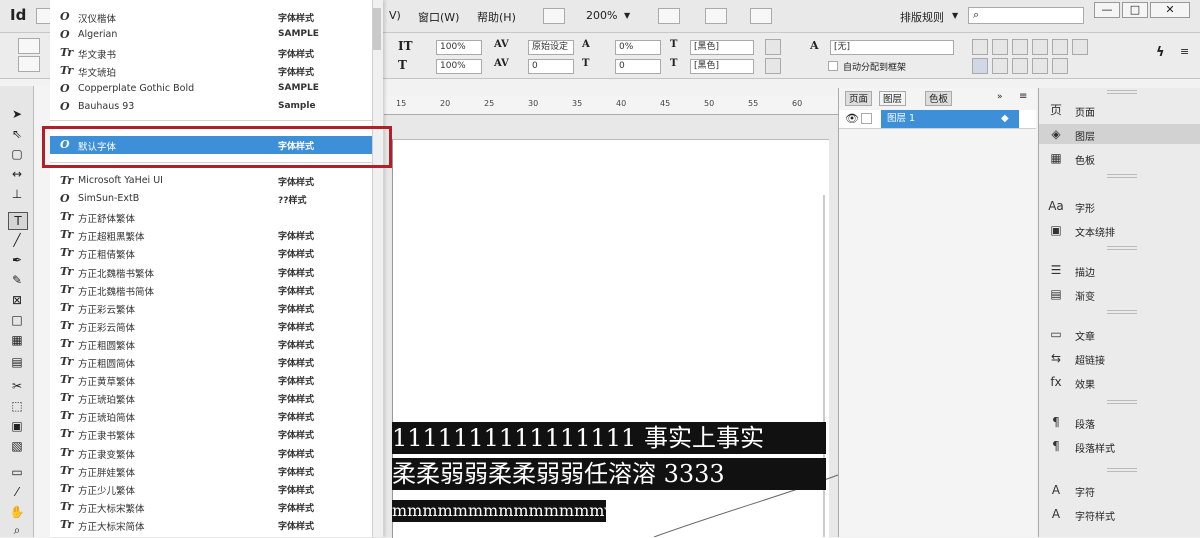  I want to click on pencil-tool-icon: ✎, so click(17, 280).